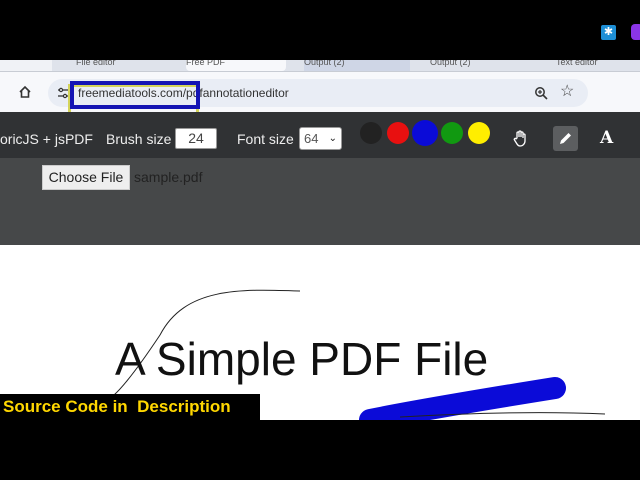 This screenshot has height=480, width=640. What do you see at coordinates (398, 133) in the screenshot?
I see `color-swatch-red` at bounding box center [398, 133].